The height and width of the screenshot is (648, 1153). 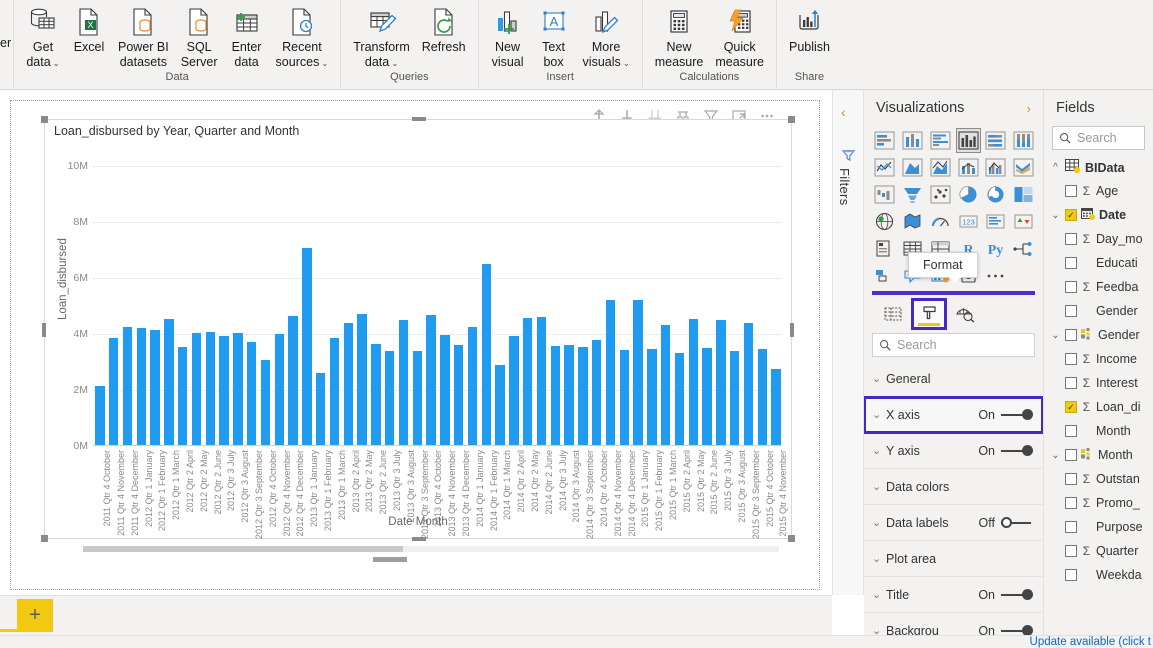 I want to click on field-item-outstan: Σ Outstan, so click(x=1098, y=479).